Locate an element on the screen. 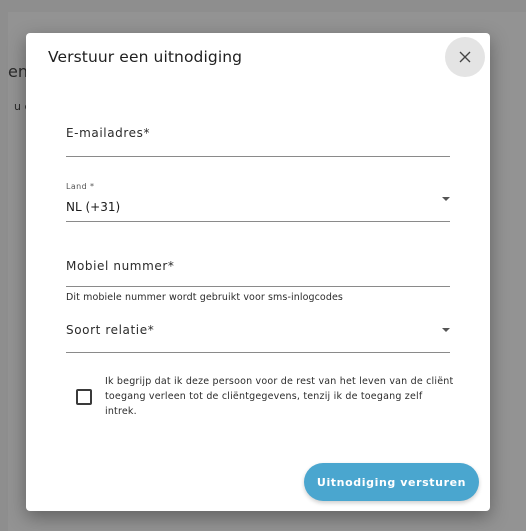 The image size is (526, 531). email-underline is located at coordinates (258, 156).